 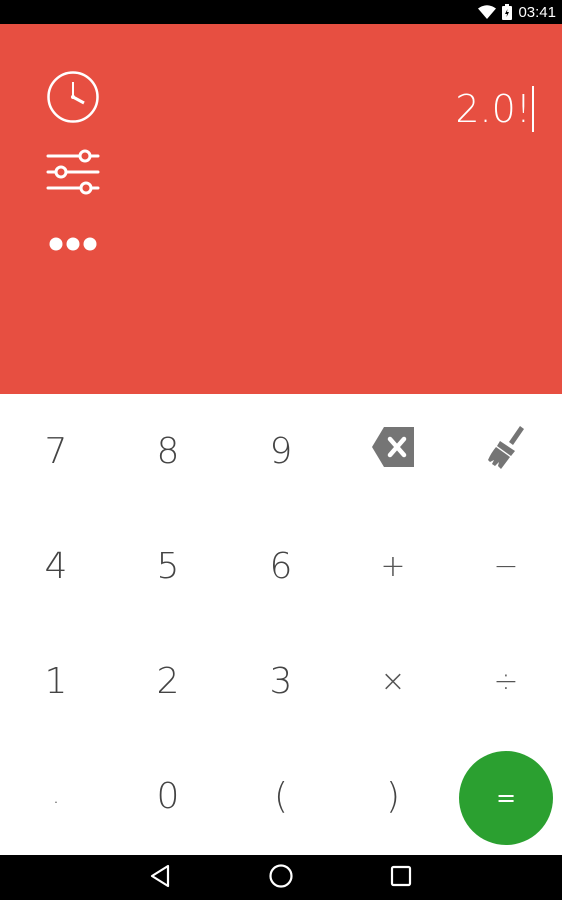 What do you see at coordinates (56, 796) in the screenshot?
I see `decimal-point-button: .` at bounding box center [56, 796].